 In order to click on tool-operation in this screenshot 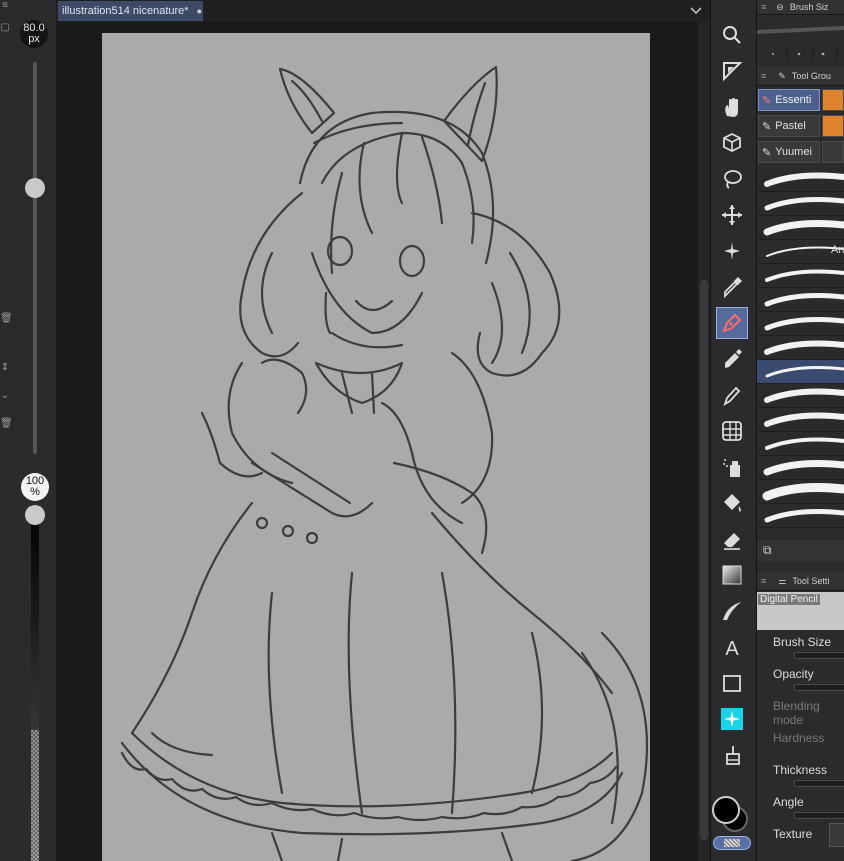, I will do `click(732, 71)`.